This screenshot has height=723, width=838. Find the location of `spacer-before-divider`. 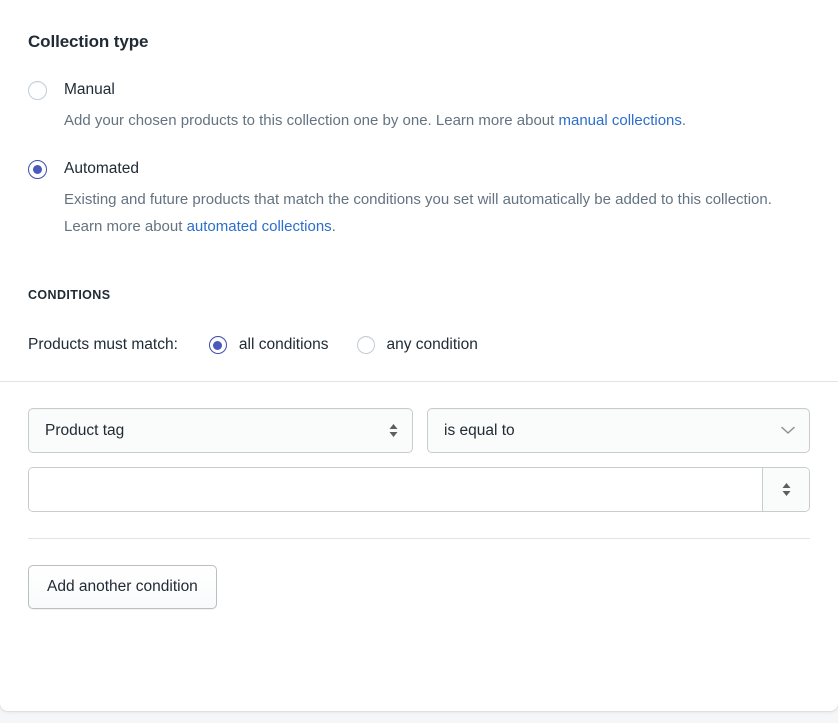

spacer-before-divider is located at coordinates (419, 525).